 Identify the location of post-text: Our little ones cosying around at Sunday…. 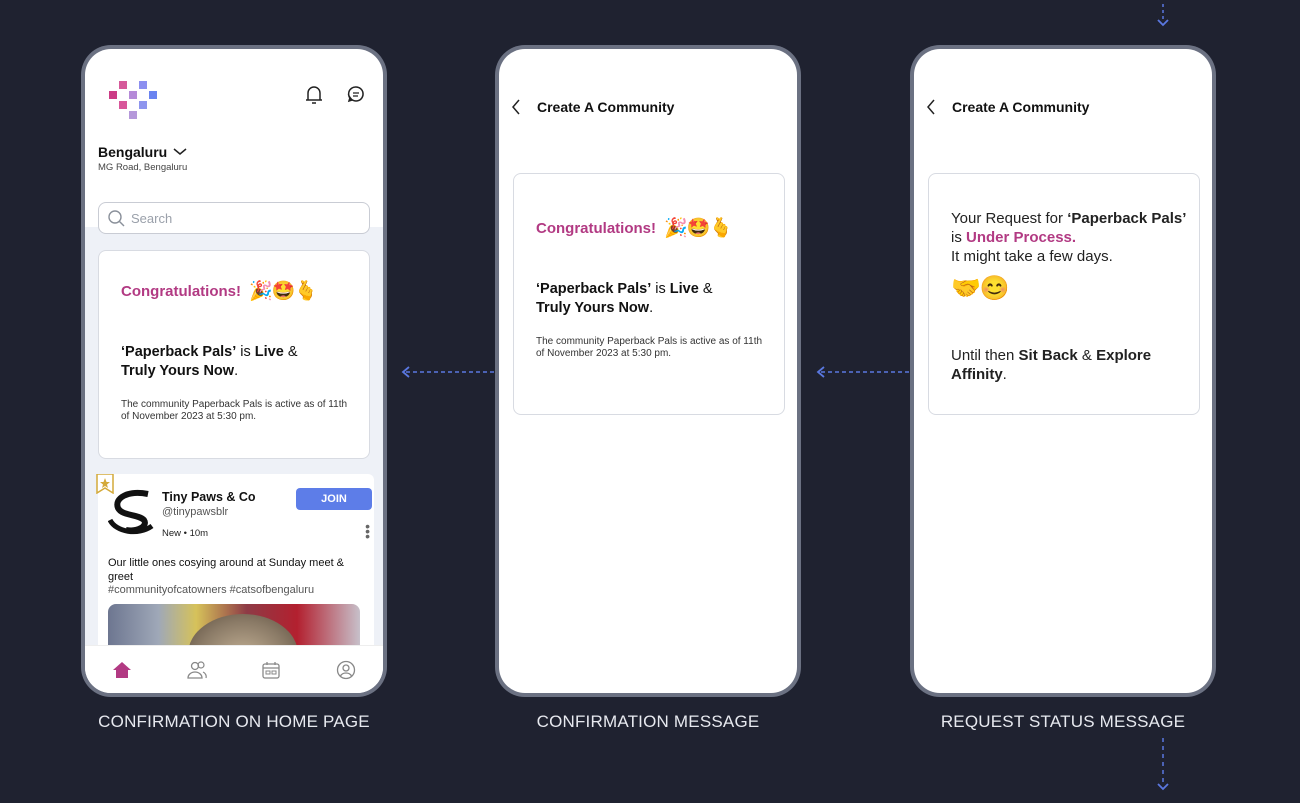
(226, 570).